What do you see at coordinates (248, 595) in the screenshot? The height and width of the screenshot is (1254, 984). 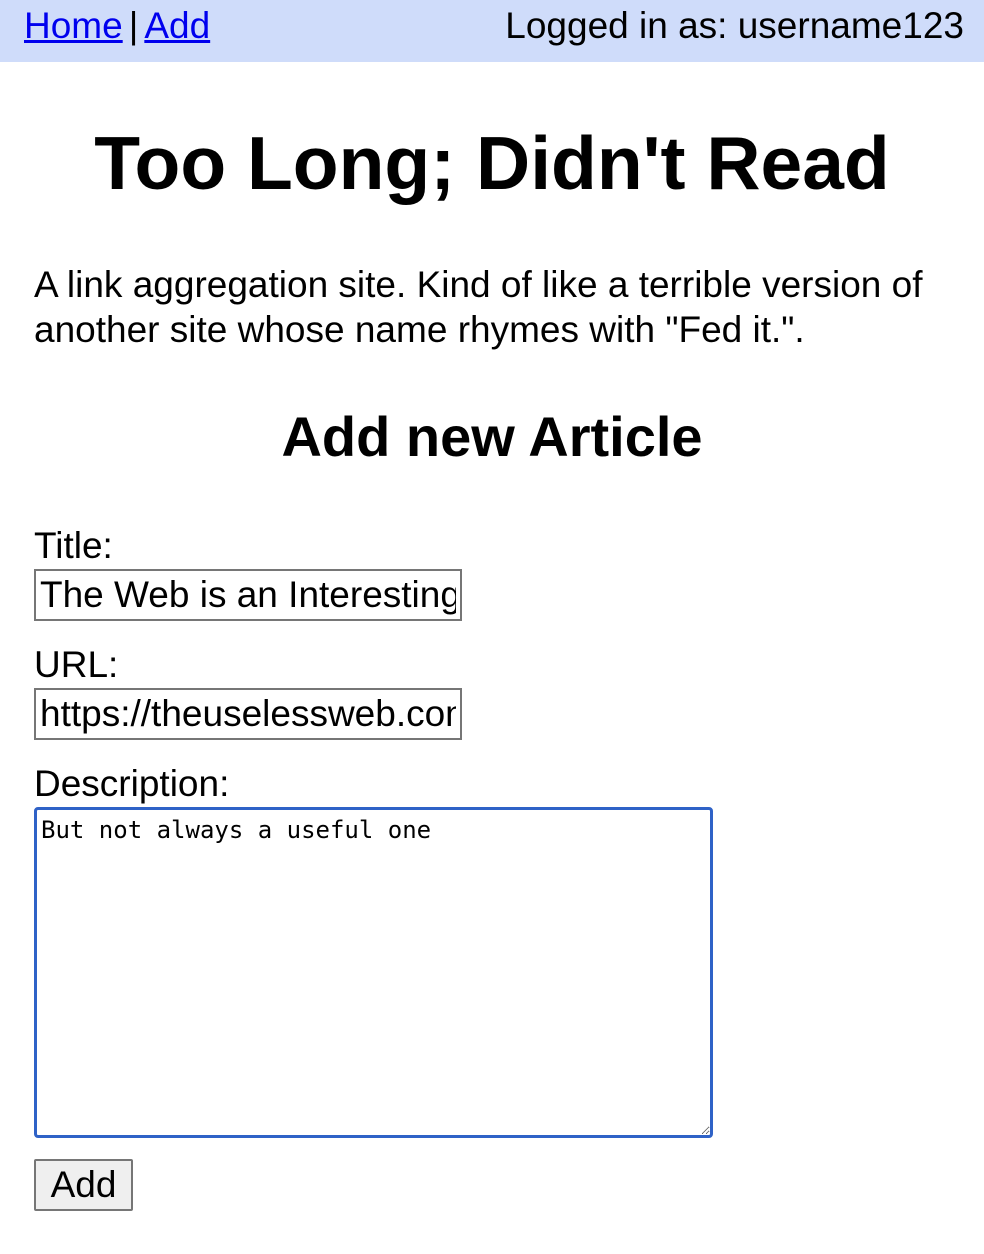 I see `title-input` at bounding box center [248, 595].